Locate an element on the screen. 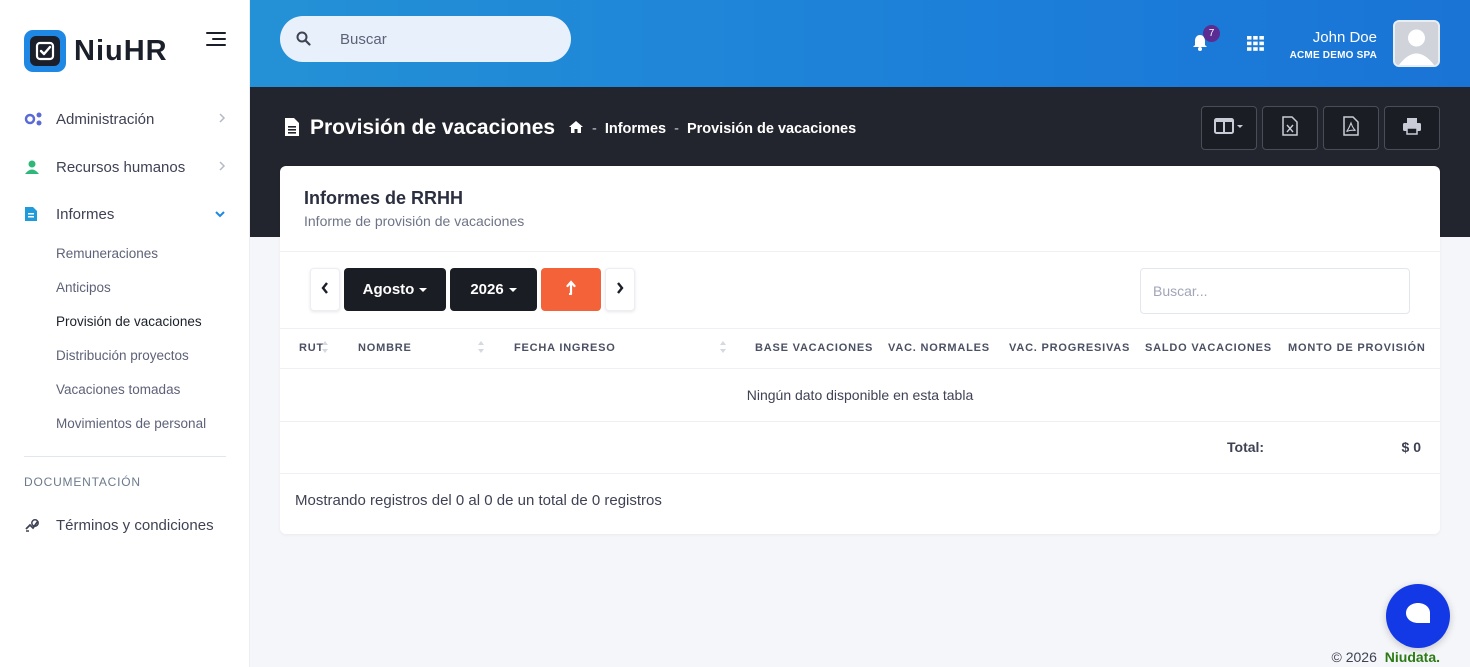  sidebar-section-title: DOCUMENTACIÓN is located at coordinates (82, 482).